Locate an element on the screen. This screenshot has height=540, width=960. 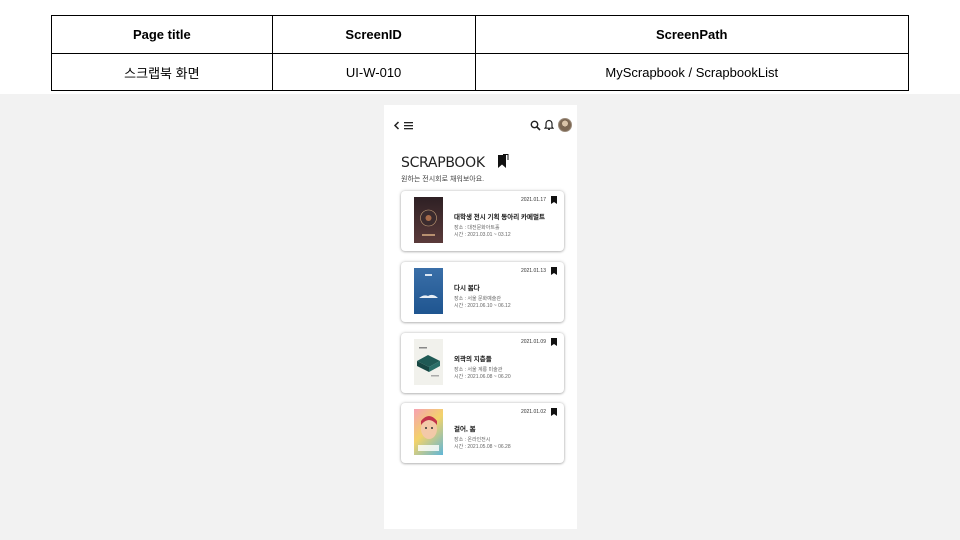
card-place: 장소 : 서울 문화예술관 is located at coordinates (477, 299).